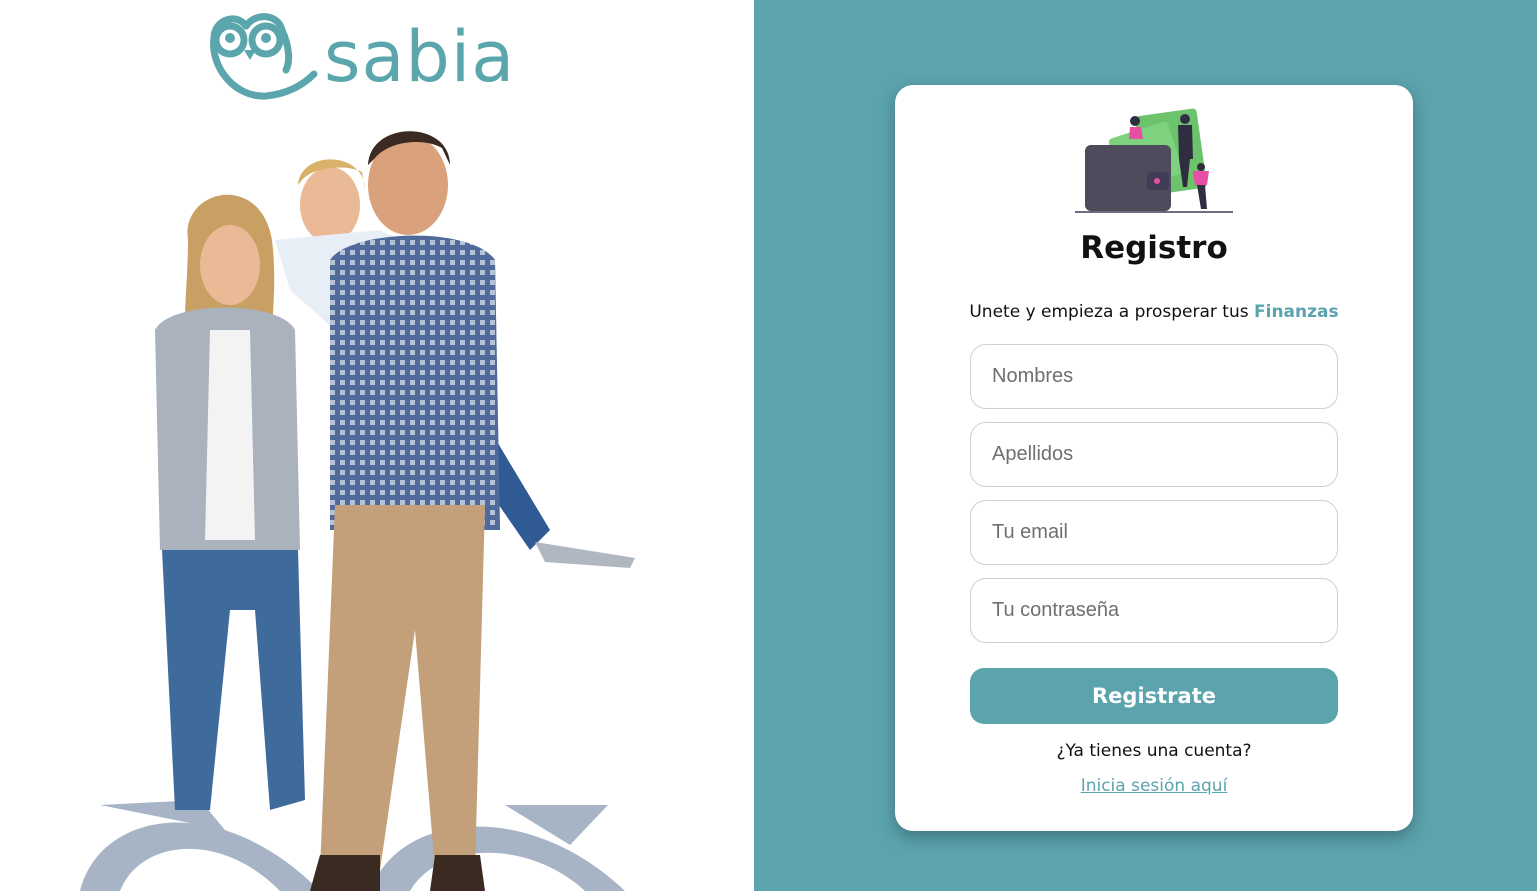  What do you see at coordinates (1154, 454) in the screenshot?
I see `last-name-field` at bounding box center [1154, 454].